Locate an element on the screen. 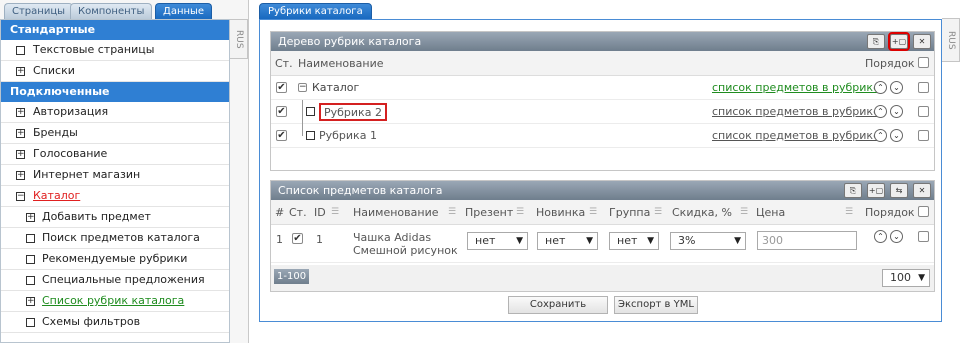 Image resolution: width=960 pixels, height=343 pixels. row-number: 1 is located at coordinates (279, 239).